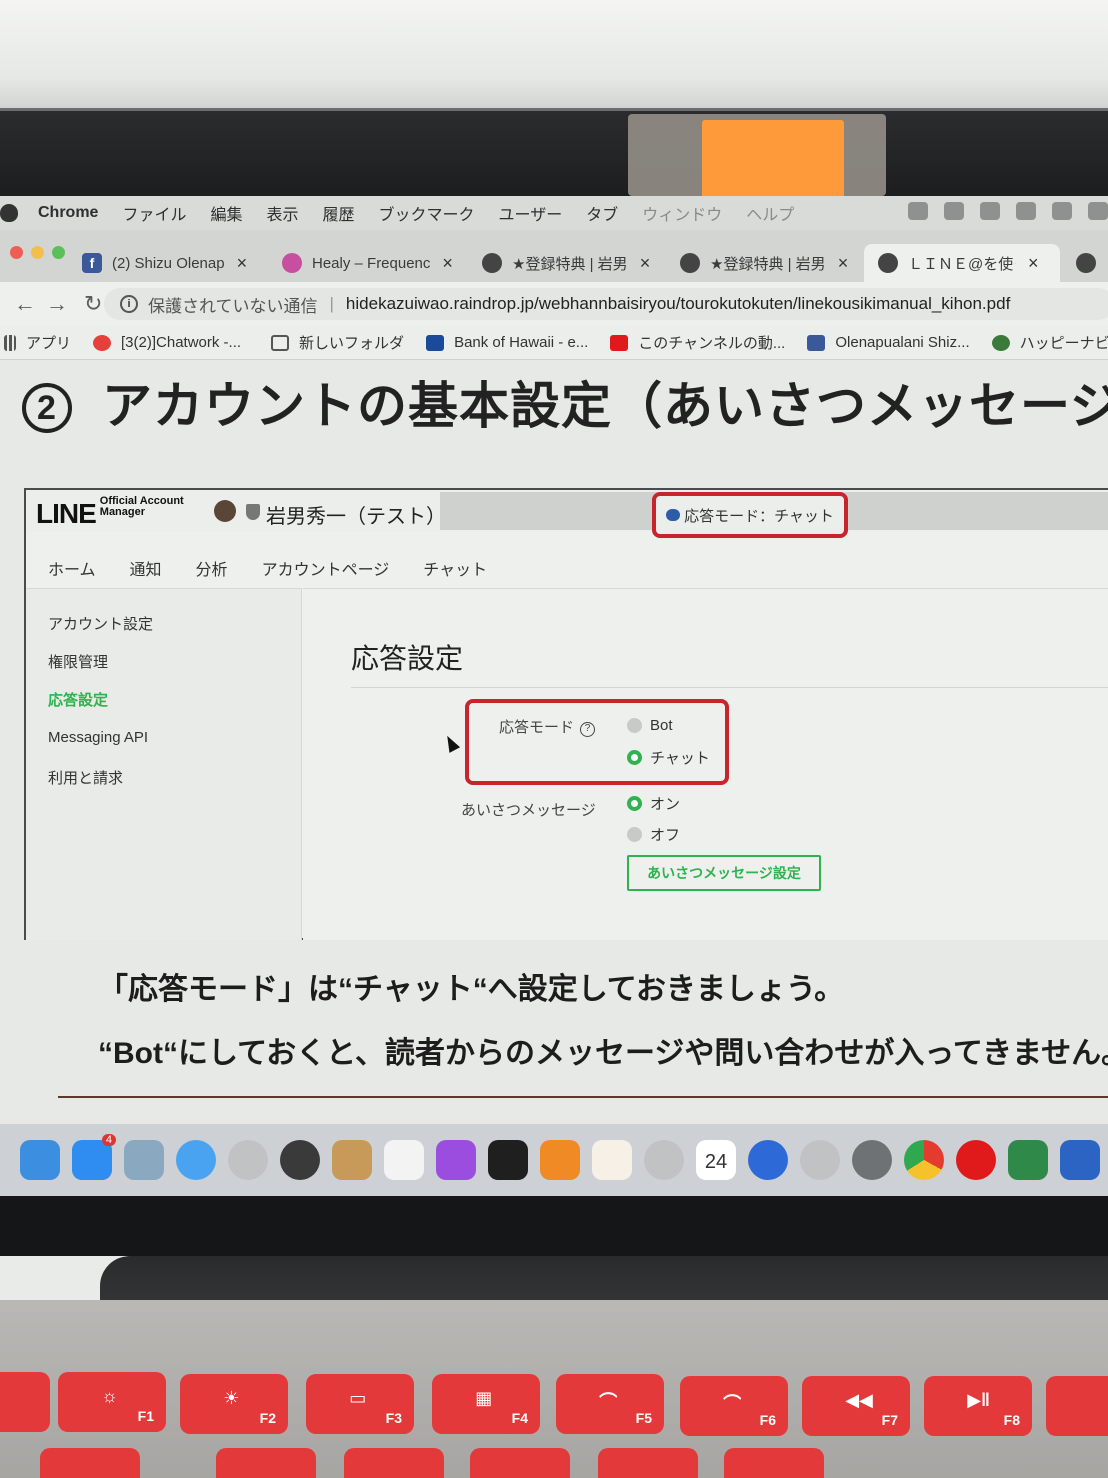  What do you see at coordinates (682, 213) in the screenshot?
I see `menu-window: ウィンドウ` at bounding box center [682, 213].